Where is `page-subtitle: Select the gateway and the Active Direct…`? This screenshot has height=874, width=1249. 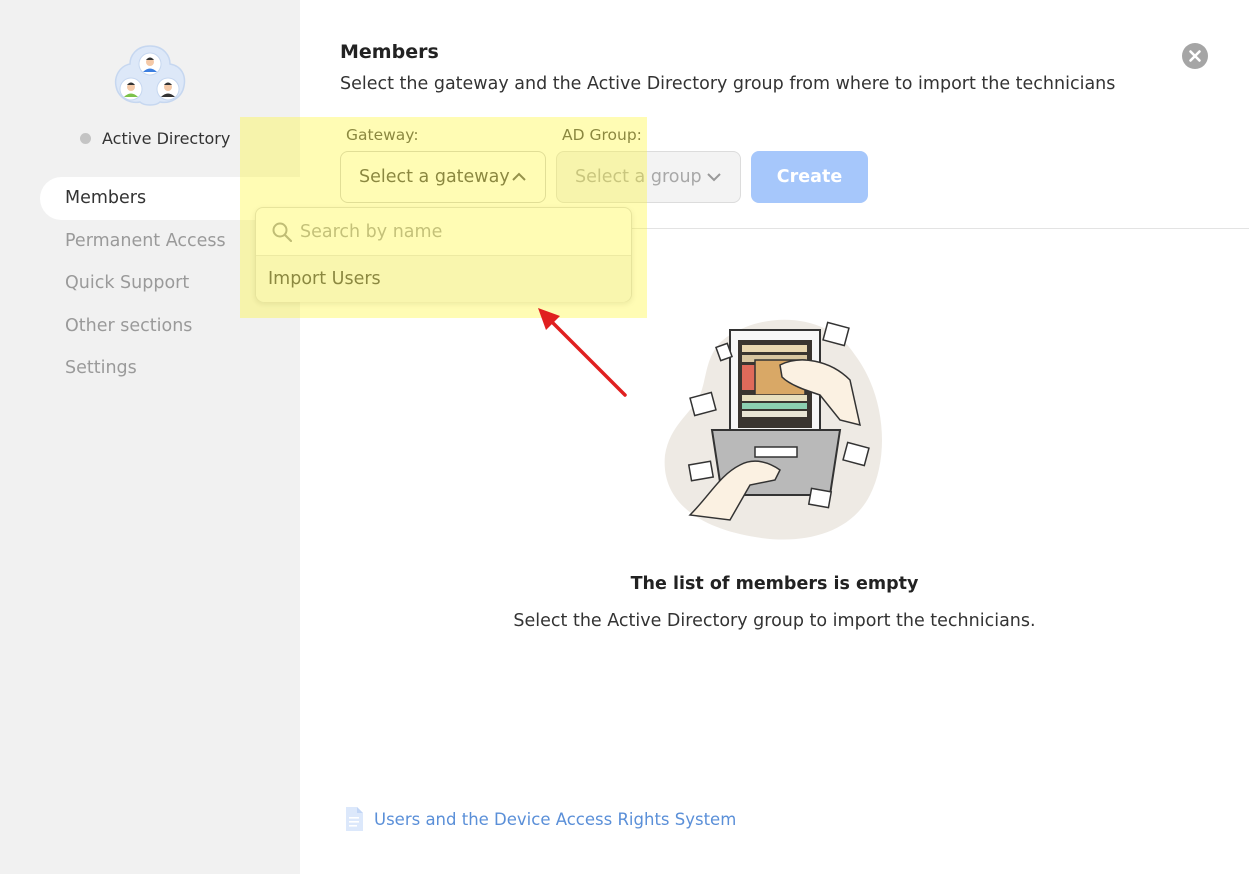
page-subtitle: Select the gateway and the Active Direct… is located at coordinates (728, 84).